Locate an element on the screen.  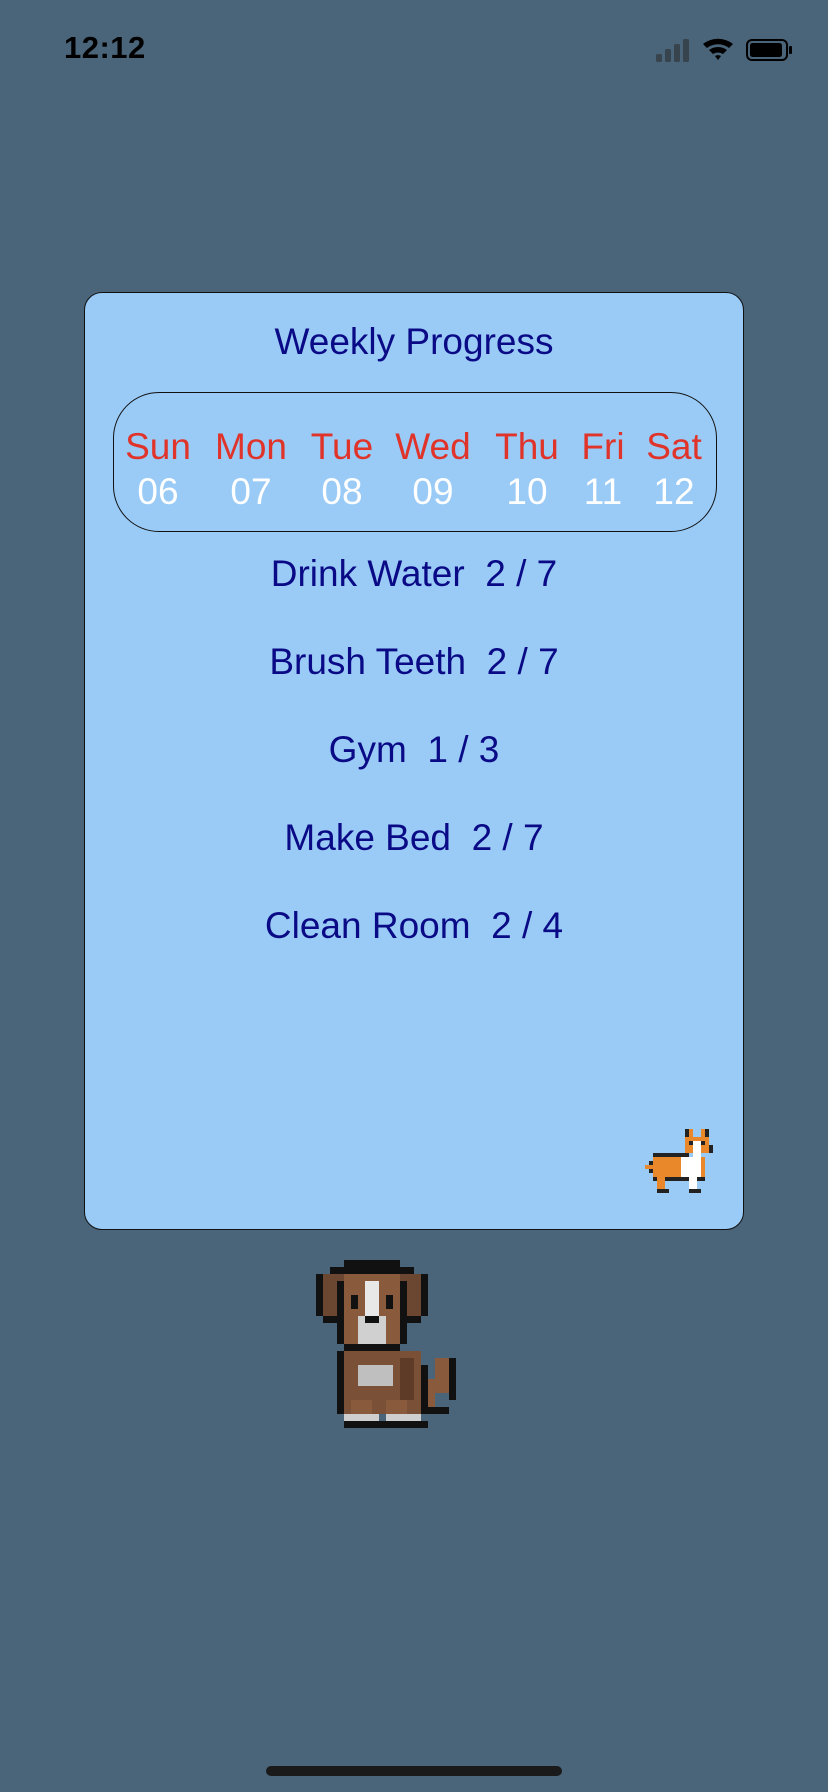
battery-icon is located at coordinates (769, 50).